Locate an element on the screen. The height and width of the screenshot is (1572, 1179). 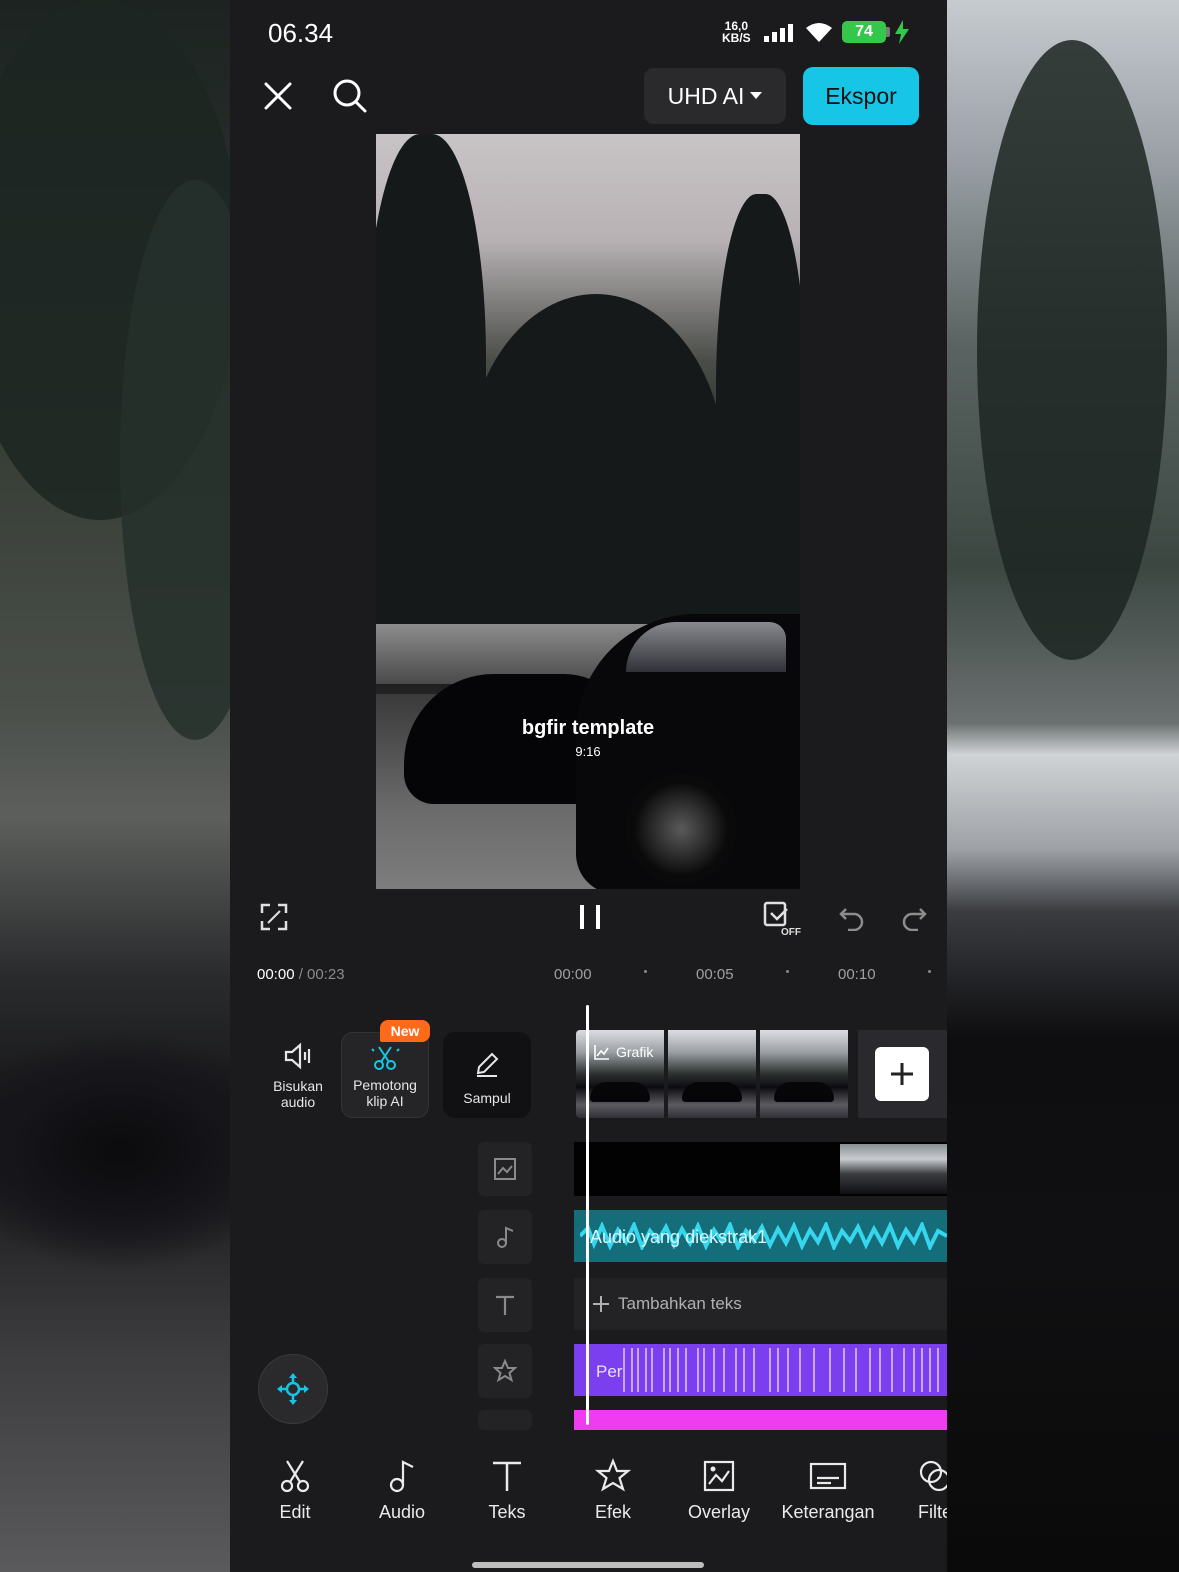
ai-scissors-icon is located at coordinates (385, 1058).